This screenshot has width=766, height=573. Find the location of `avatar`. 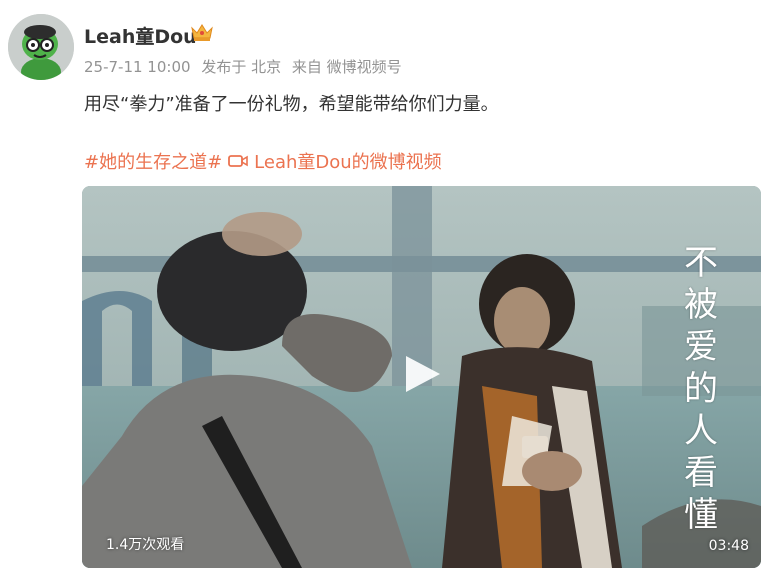

avatar is located at coordinates (41, 47).